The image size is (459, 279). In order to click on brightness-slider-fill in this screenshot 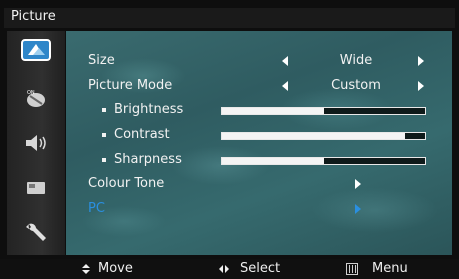, I will do `click(273, 111)`.